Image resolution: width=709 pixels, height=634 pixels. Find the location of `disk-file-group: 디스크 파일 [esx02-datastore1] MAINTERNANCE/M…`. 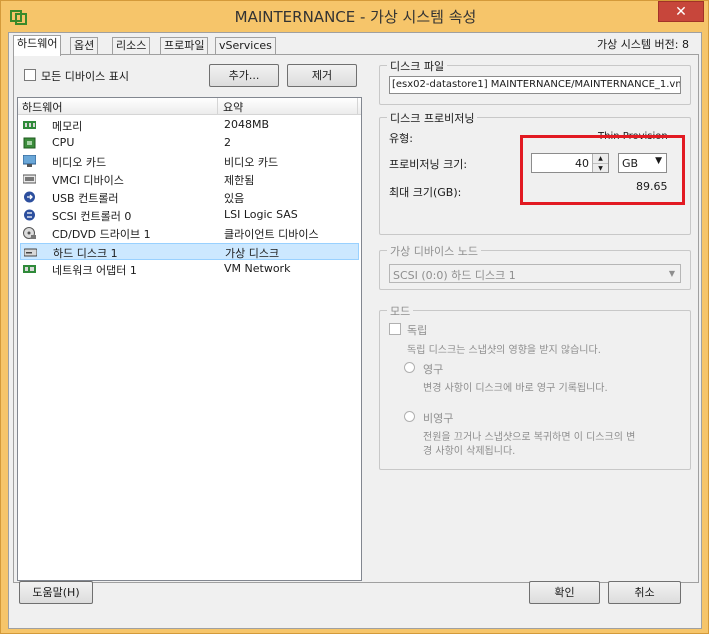

disk-file-group: 디스크 파일 [esx02-datastore1] MAINTERNANCE/M… is located at coordinates (535, 81).